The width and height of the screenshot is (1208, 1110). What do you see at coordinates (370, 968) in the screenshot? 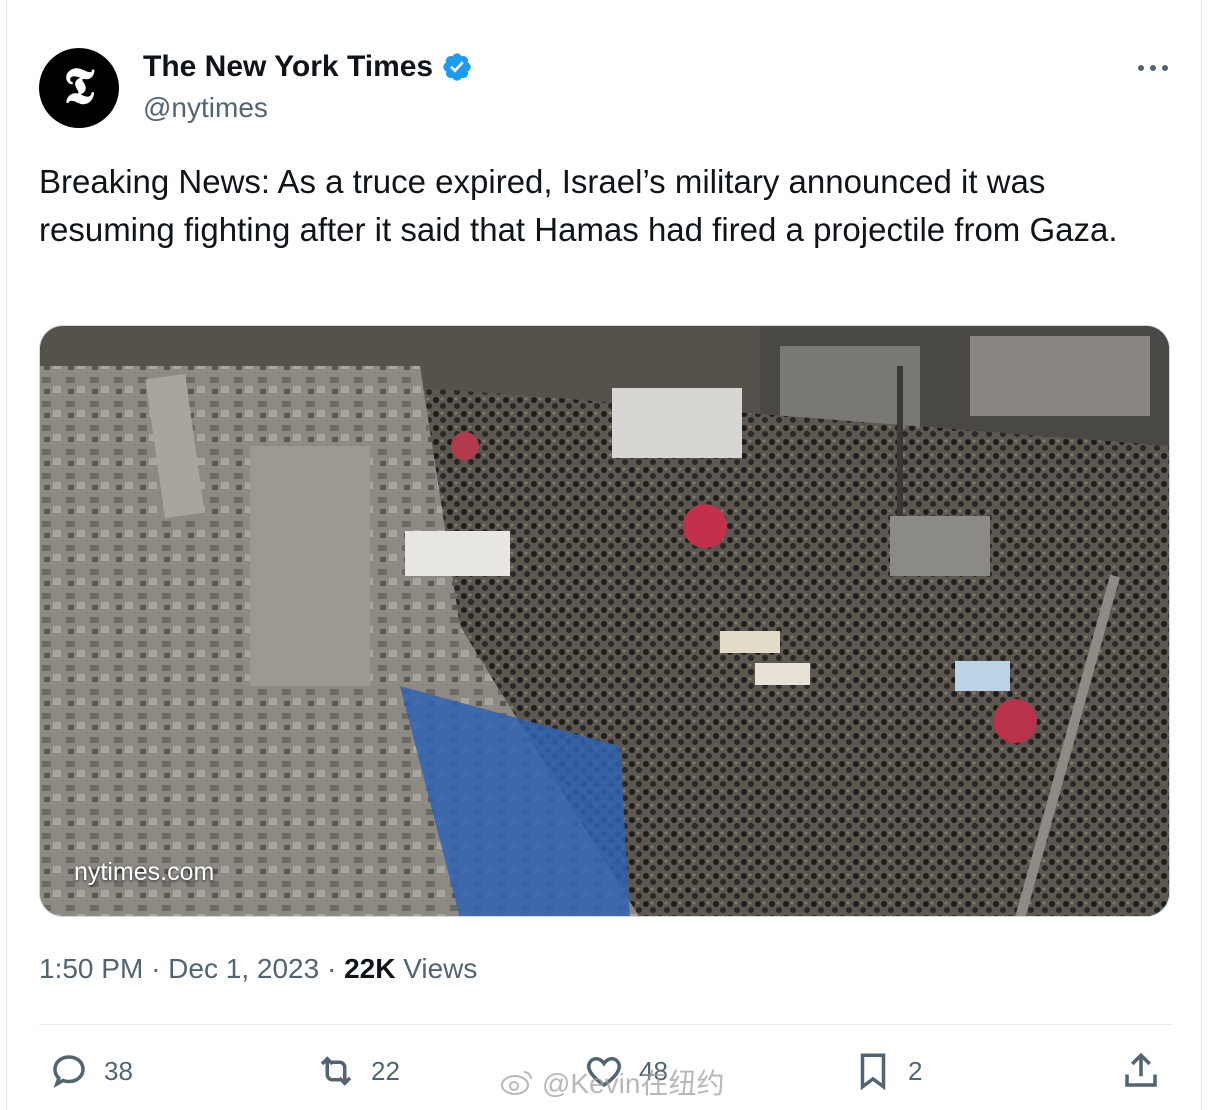
I see `views-count: 22K` at bounding box center [370, 968].